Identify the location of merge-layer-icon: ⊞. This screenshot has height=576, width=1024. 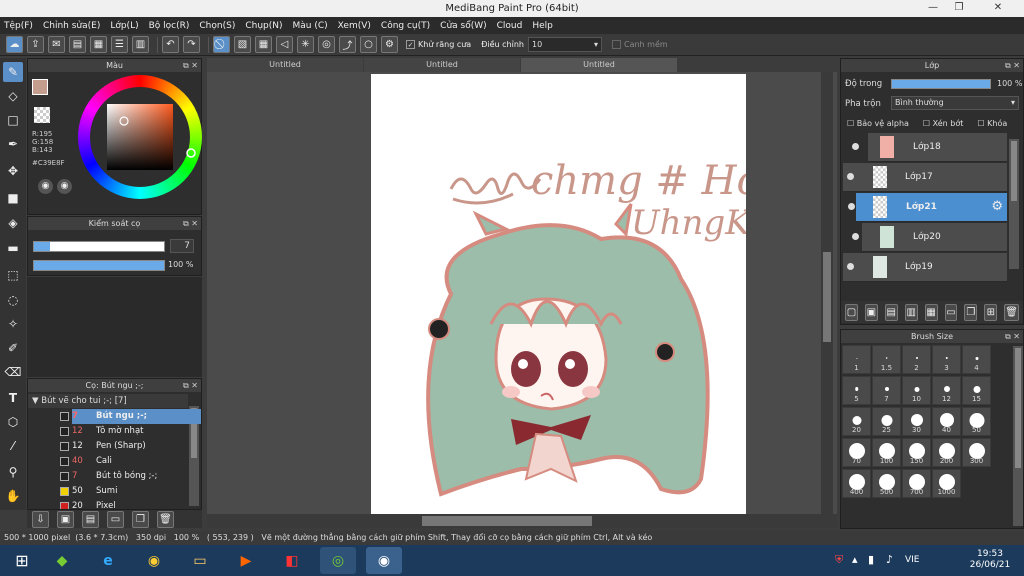
(991, 312).